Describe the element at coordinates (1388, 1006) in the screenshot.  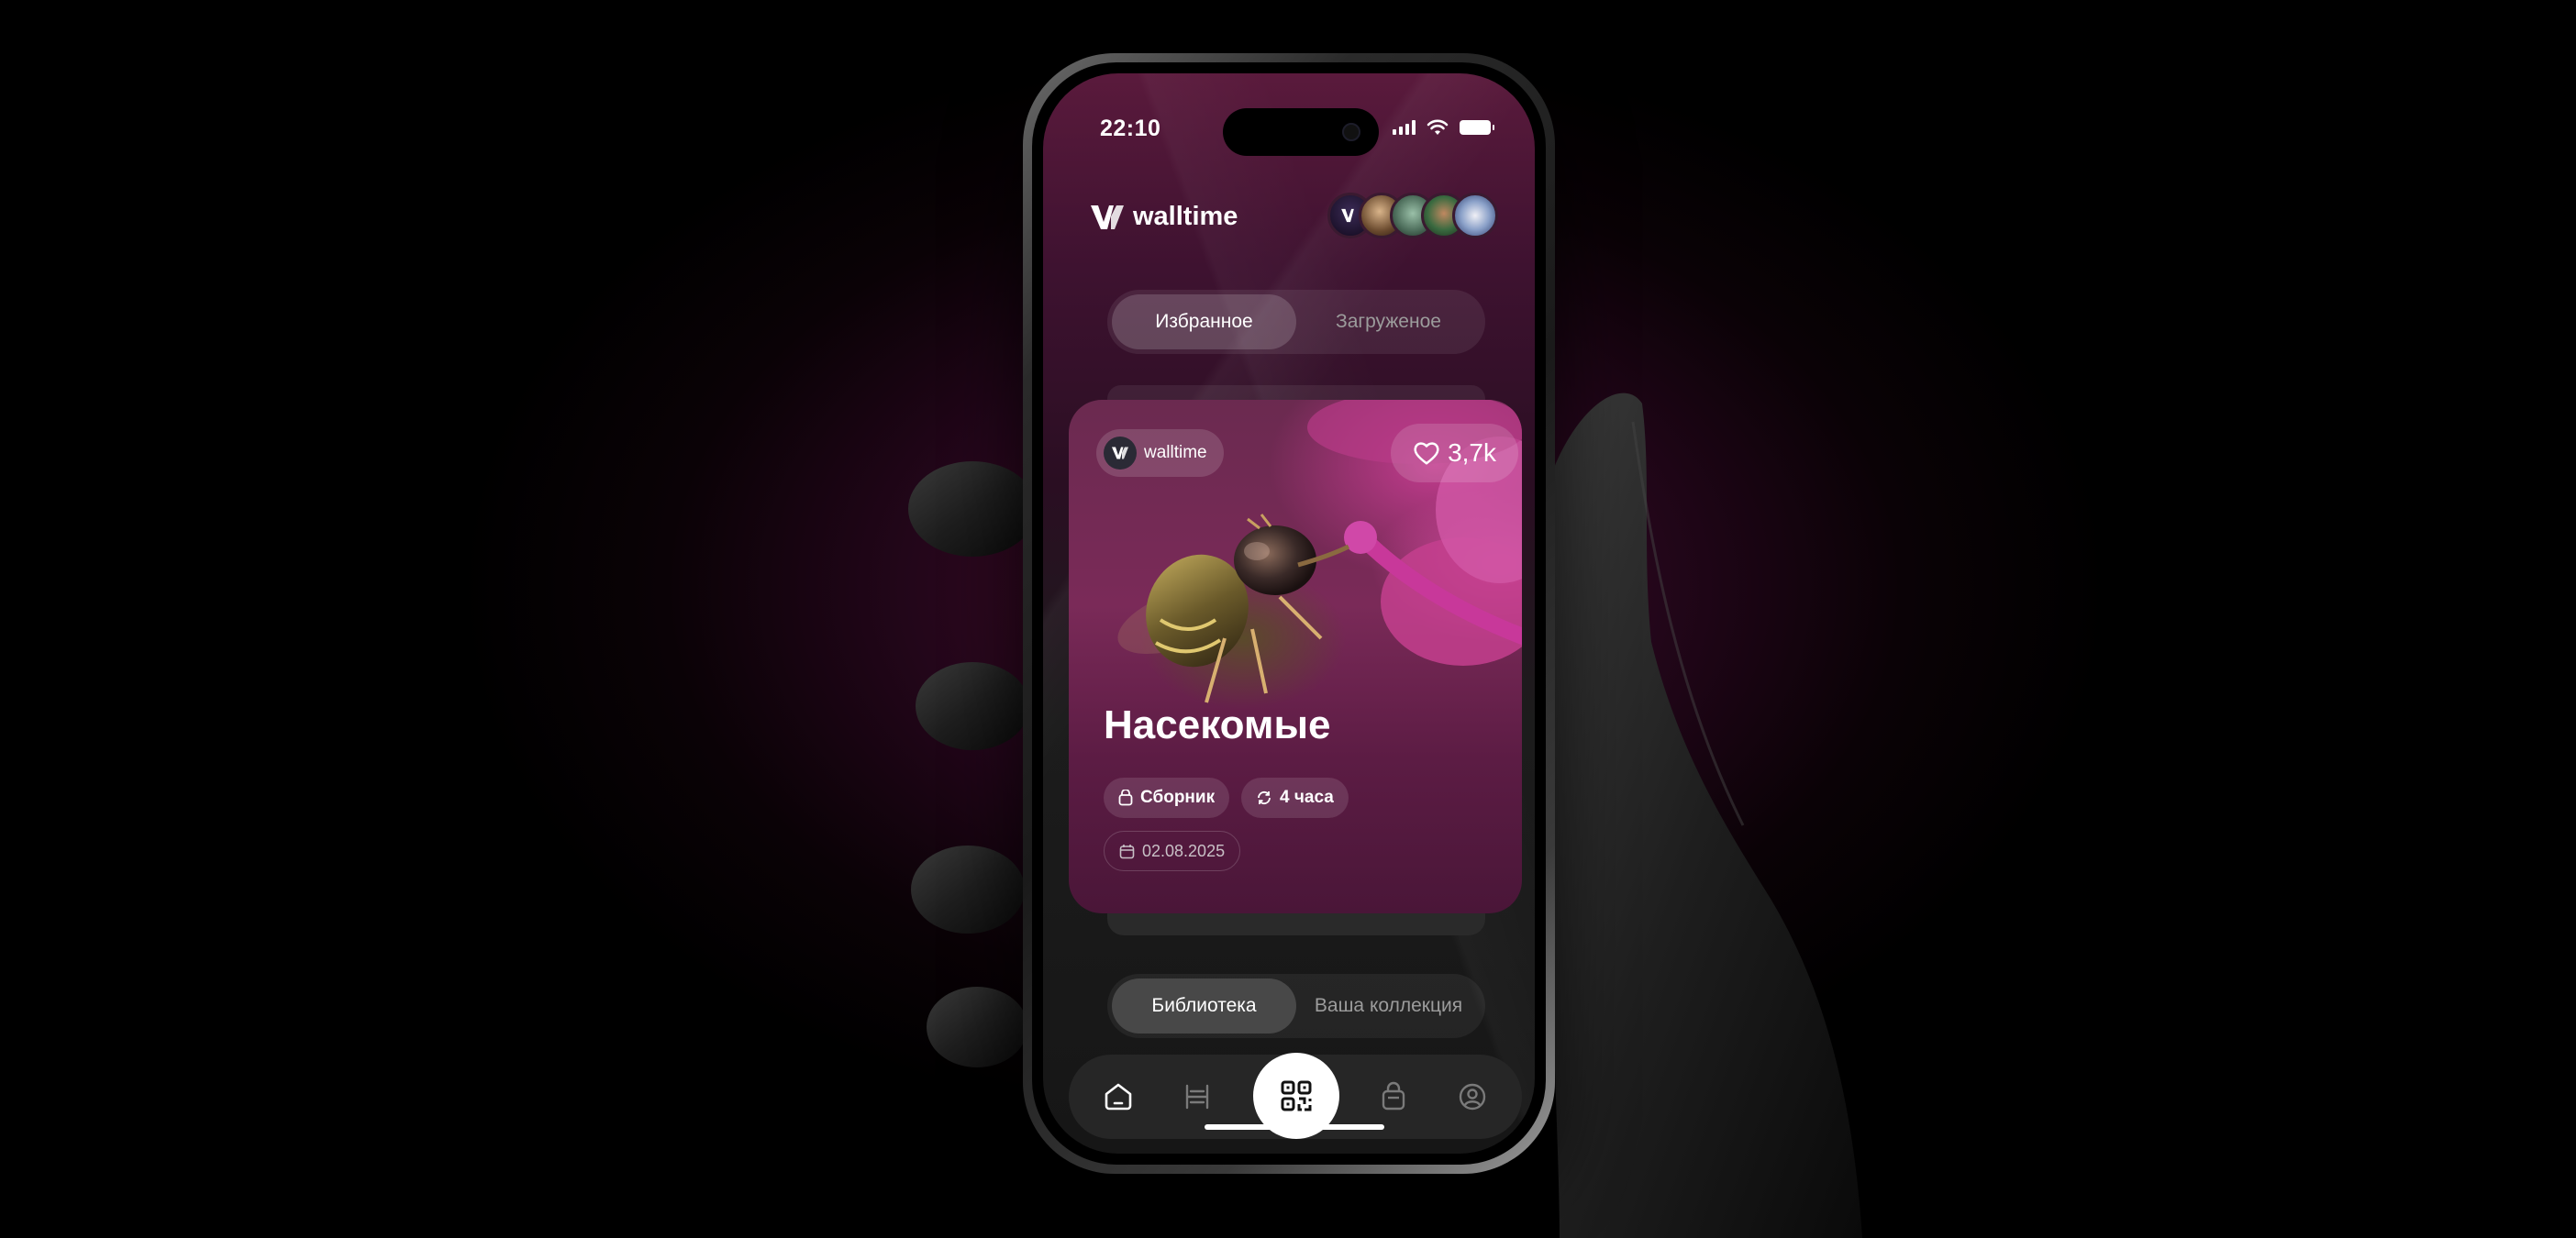
I see `tab-your-collection: Ваша коллекция` at that location.